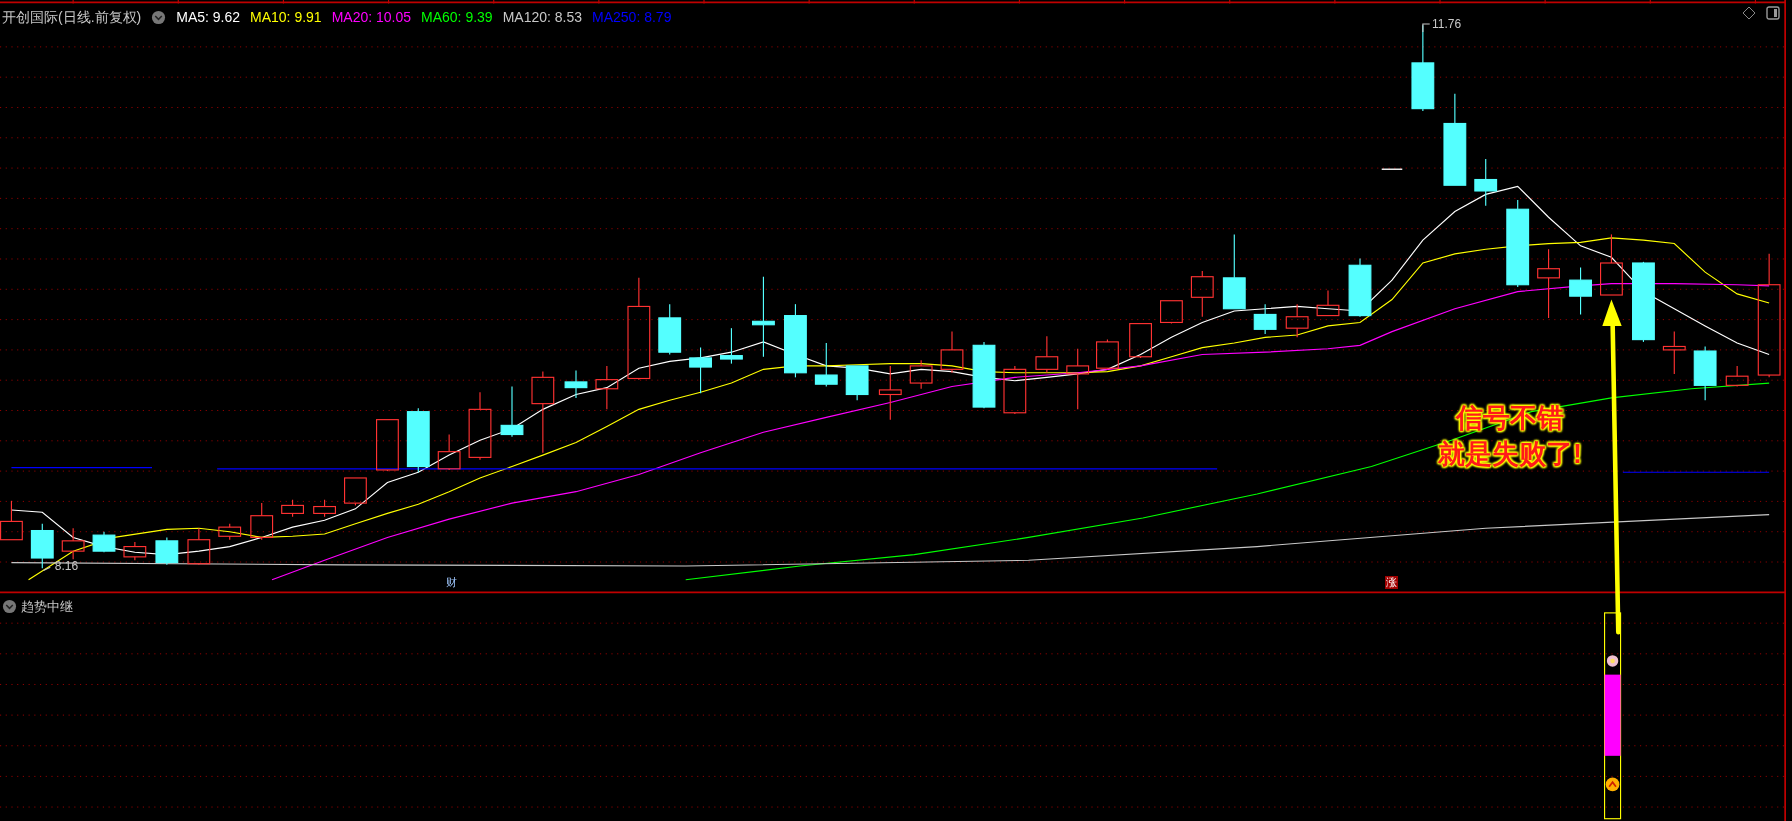 Image resolution: width=1792 pixels, height=821 pixels. What do you see at coordinates (371, 17) in the screenshot?
I see `moving-average-value: MA20: 10.05` at bounding box center [371, 17].